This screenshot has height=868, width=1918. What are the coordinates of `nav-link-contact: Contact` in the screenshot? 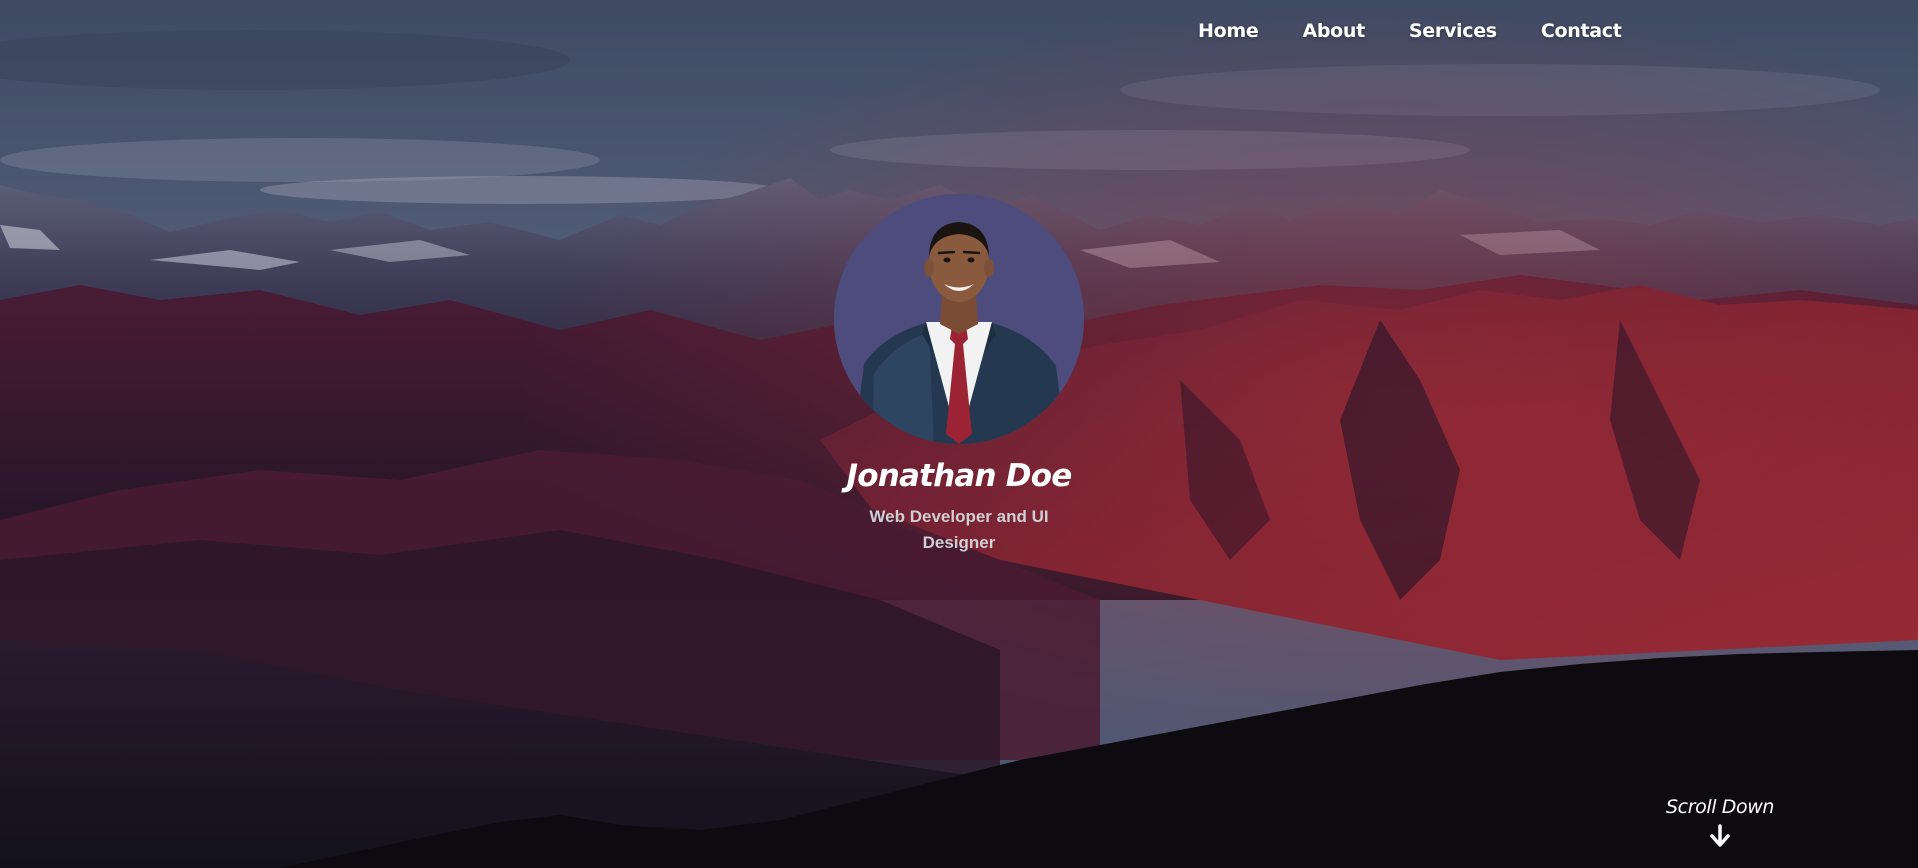 It's located at (1581, 31).